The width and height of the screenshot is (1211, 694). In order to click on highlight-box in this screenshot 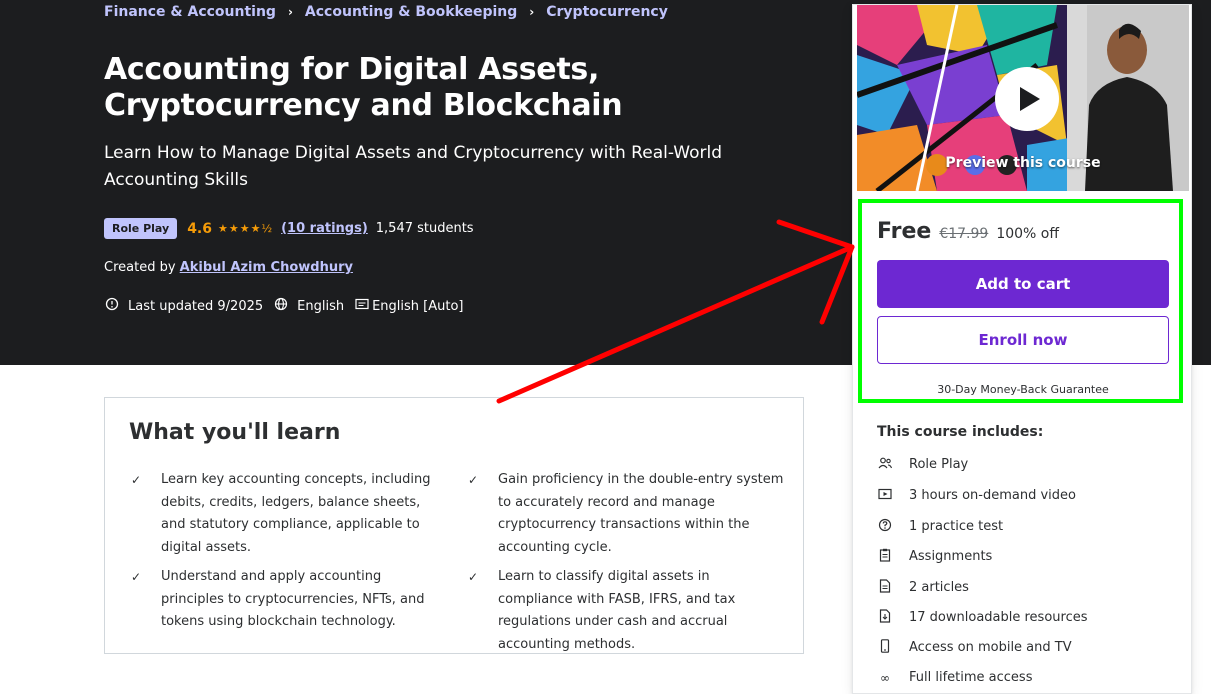, I will do `click(1020, 301)`.